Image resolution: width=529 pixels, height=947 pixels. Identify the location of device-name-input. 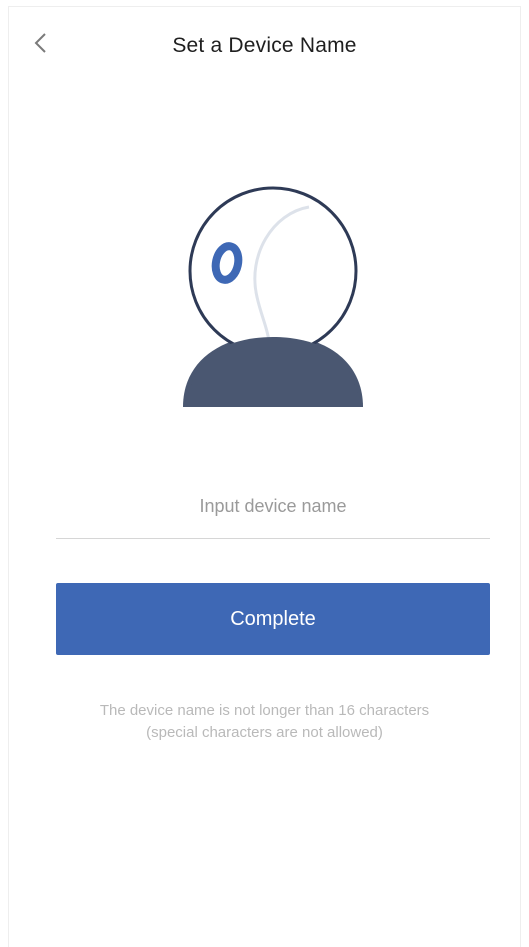
(273, 507).